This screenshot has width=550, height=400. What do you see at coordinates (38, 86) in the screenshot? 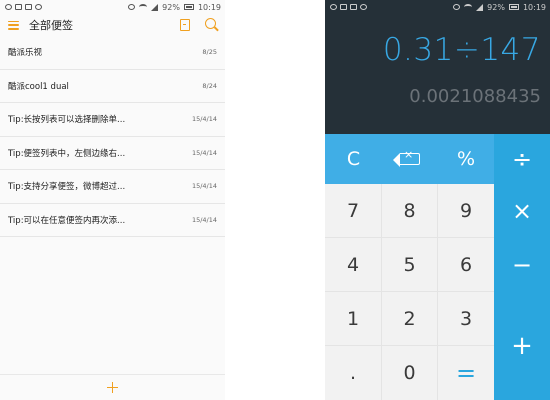
I see `note-title: 酷派cool1 dual` at bounding box center [38, 86].